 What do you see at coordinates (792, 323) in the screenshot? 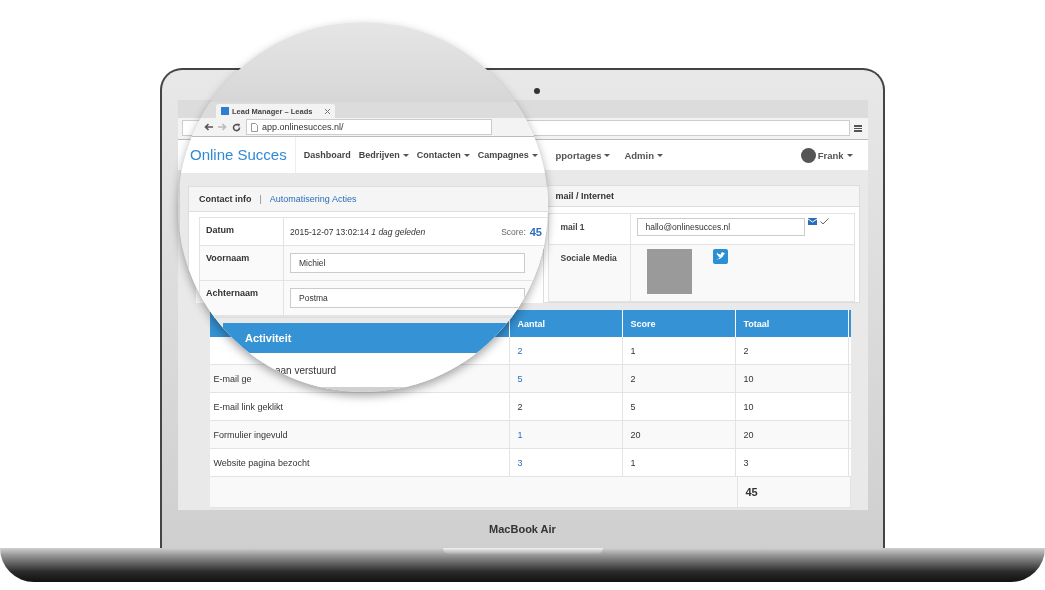
I see `column-header: Totaal` at bounding box center [792, 323].